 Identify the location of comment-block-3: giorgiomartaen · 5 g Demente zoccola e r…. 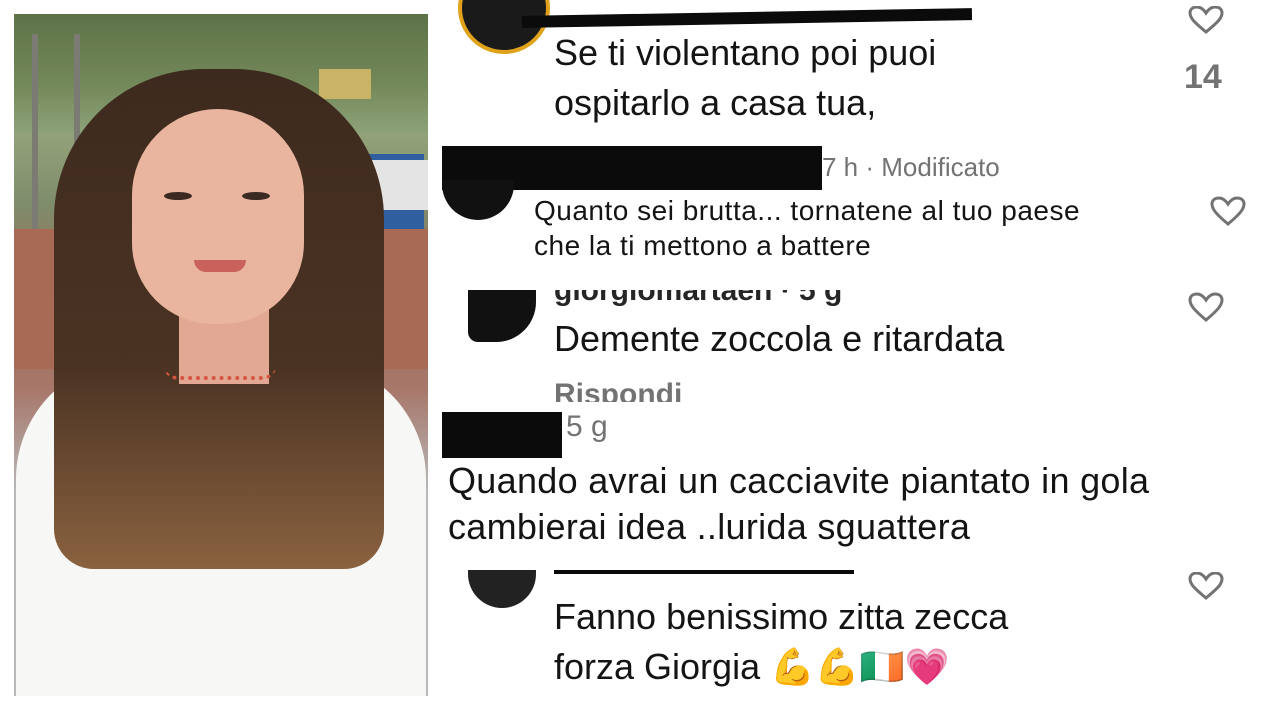
(856, 346).